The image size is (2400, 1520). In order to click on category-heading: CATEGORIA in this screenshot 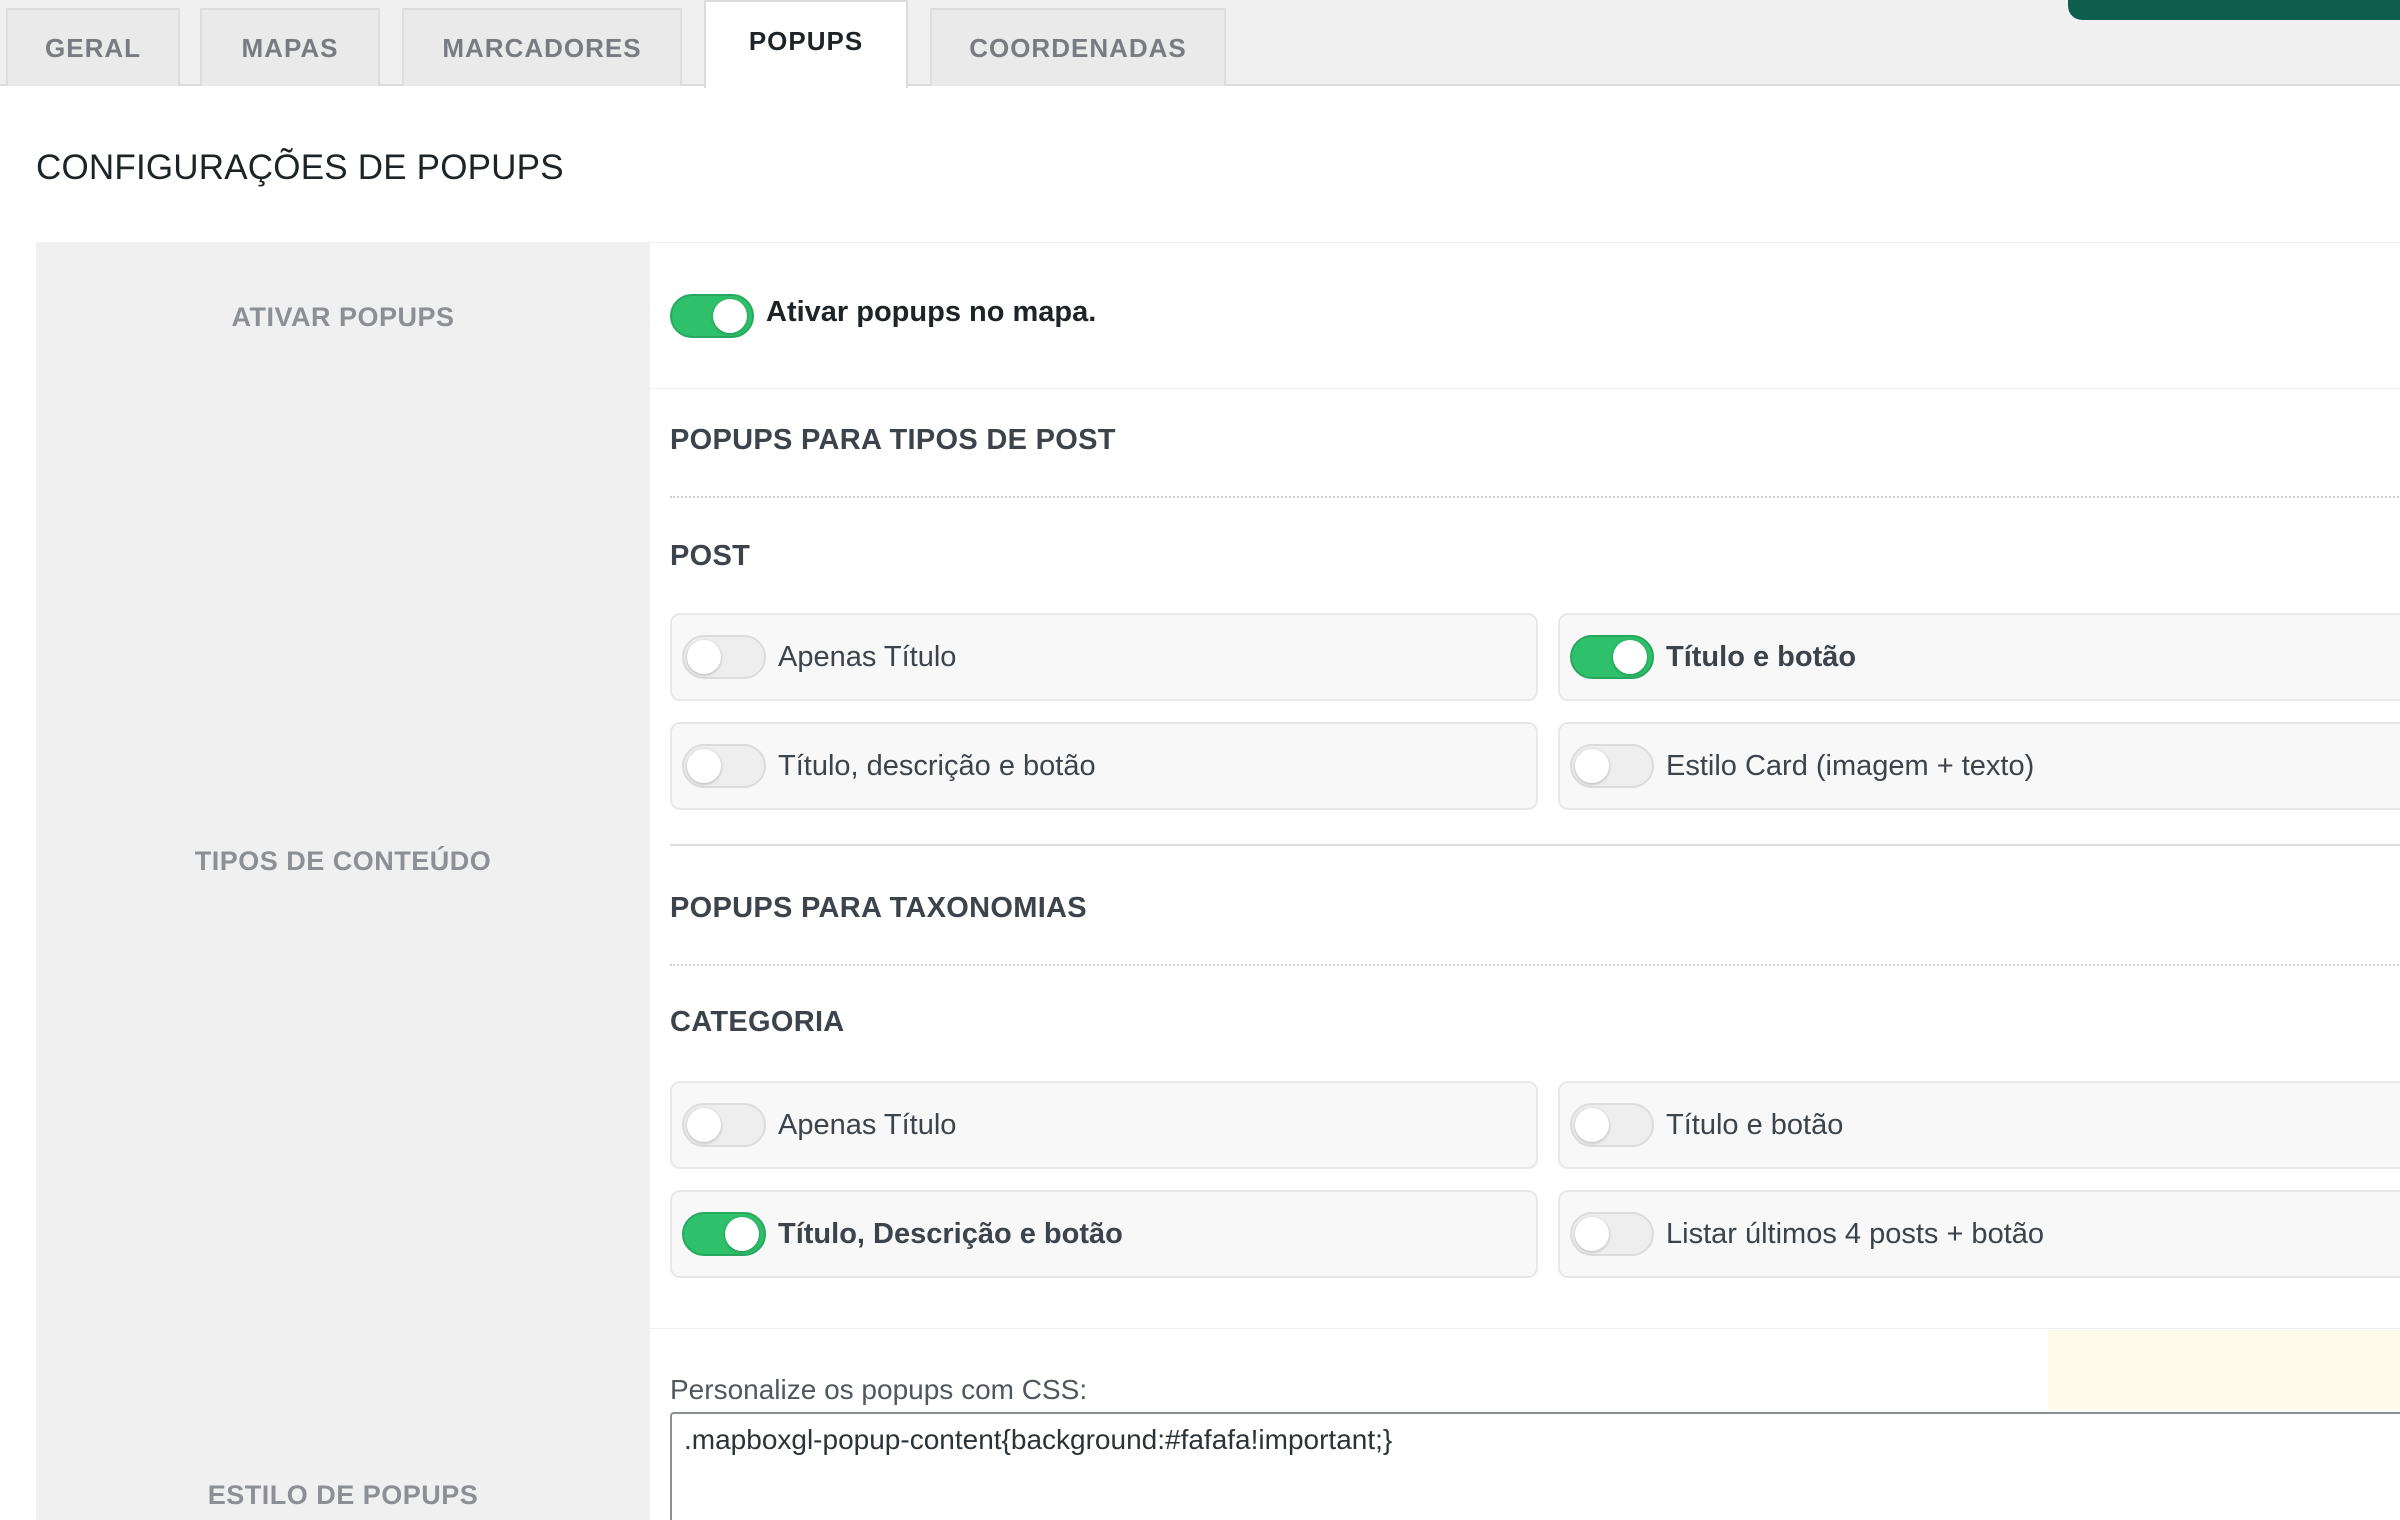, I will do `click(757, 1022)`.